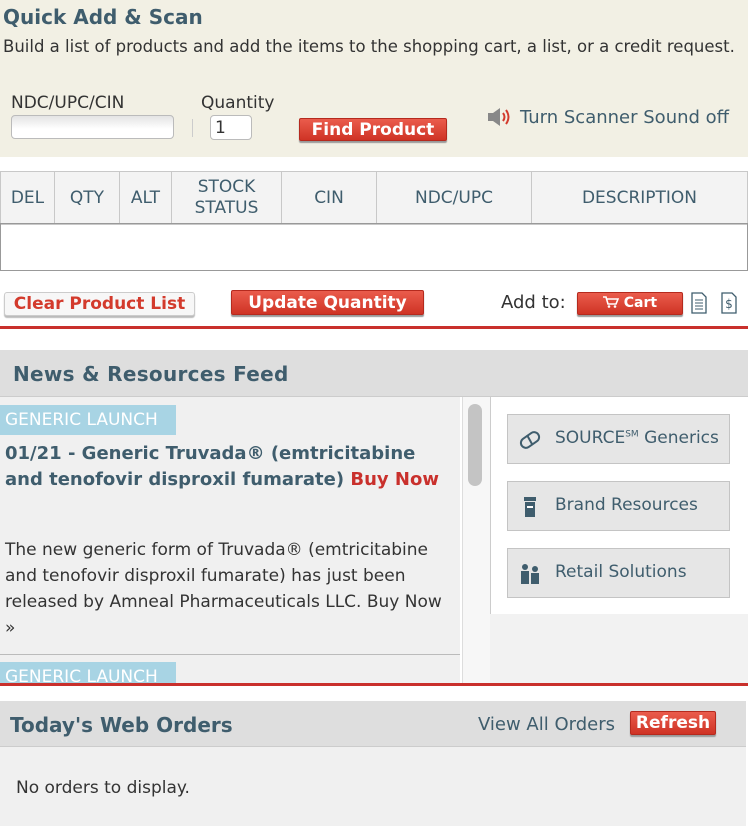 This screenshot has height=826, width=748. Describe the element at coordinates (87, 198) in the screenshot. I see `column-header-qty: QTY` at that location.